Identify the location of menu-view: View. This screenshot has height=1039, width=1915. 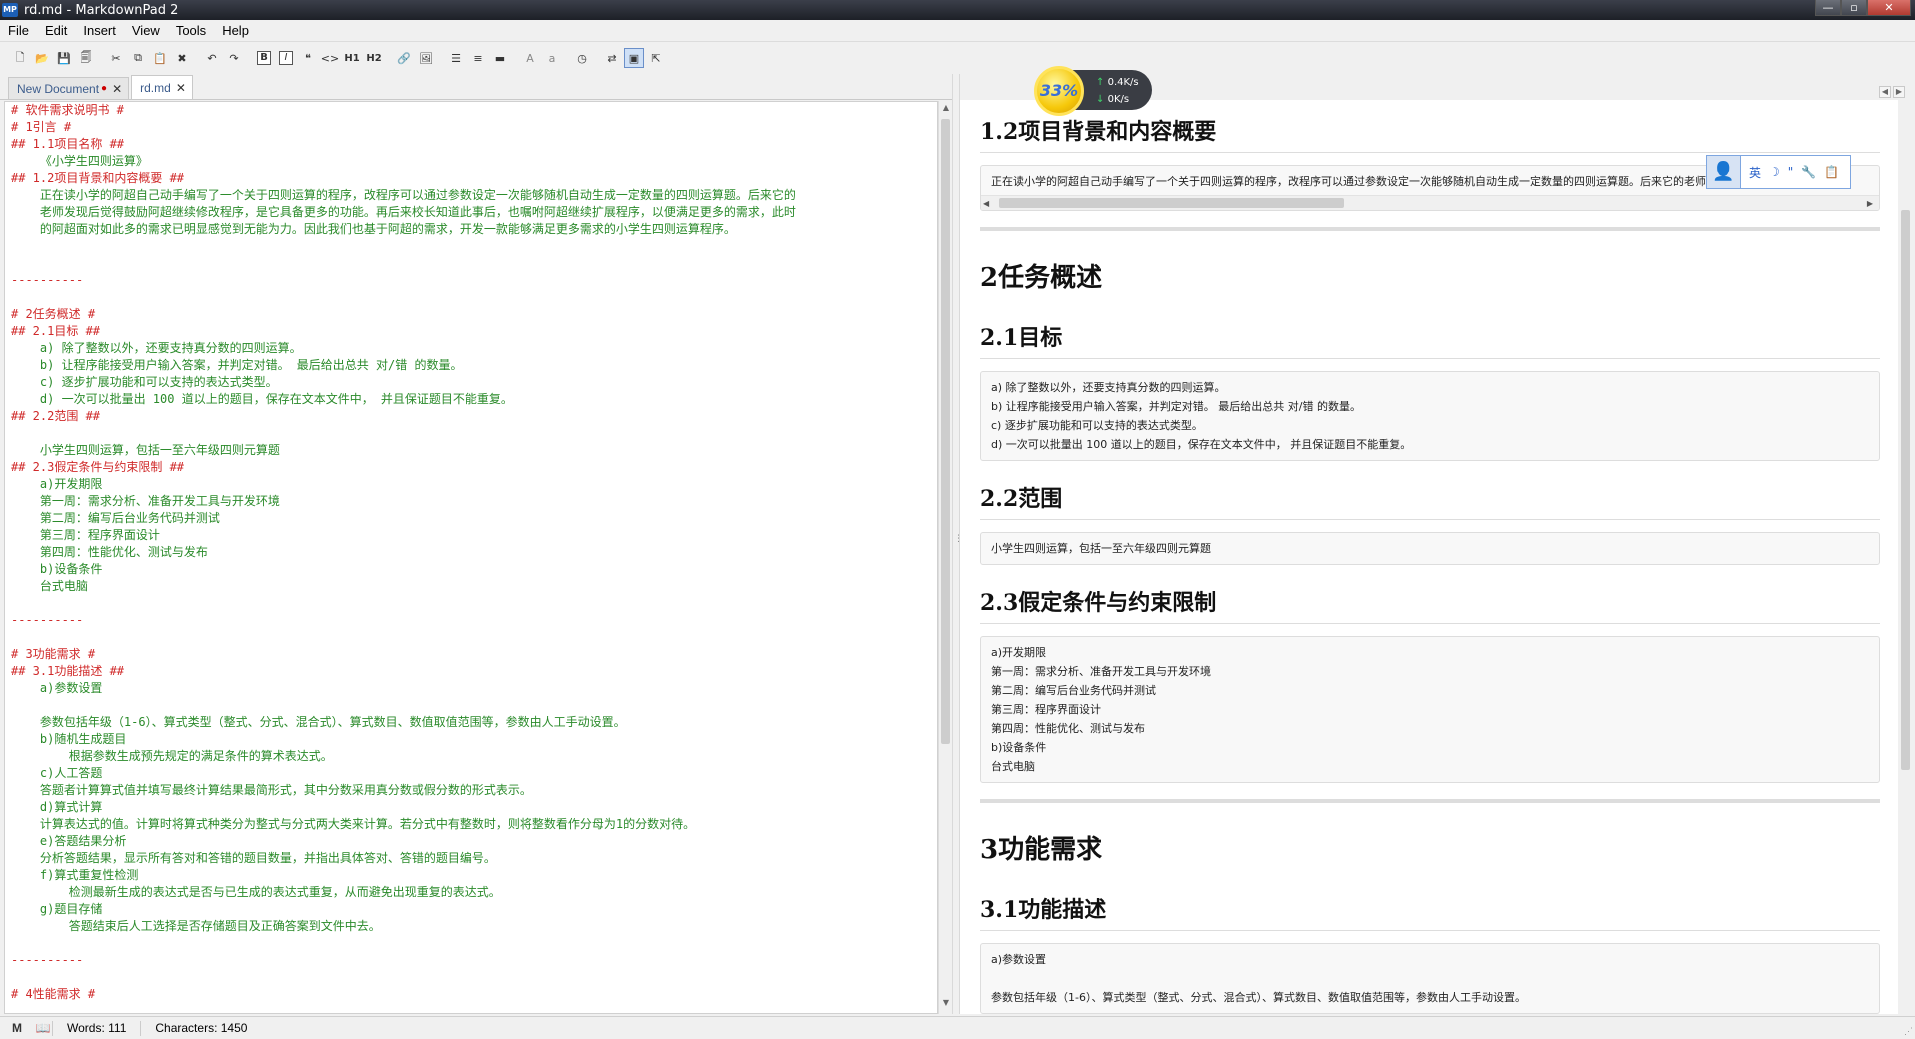
(146, 30).